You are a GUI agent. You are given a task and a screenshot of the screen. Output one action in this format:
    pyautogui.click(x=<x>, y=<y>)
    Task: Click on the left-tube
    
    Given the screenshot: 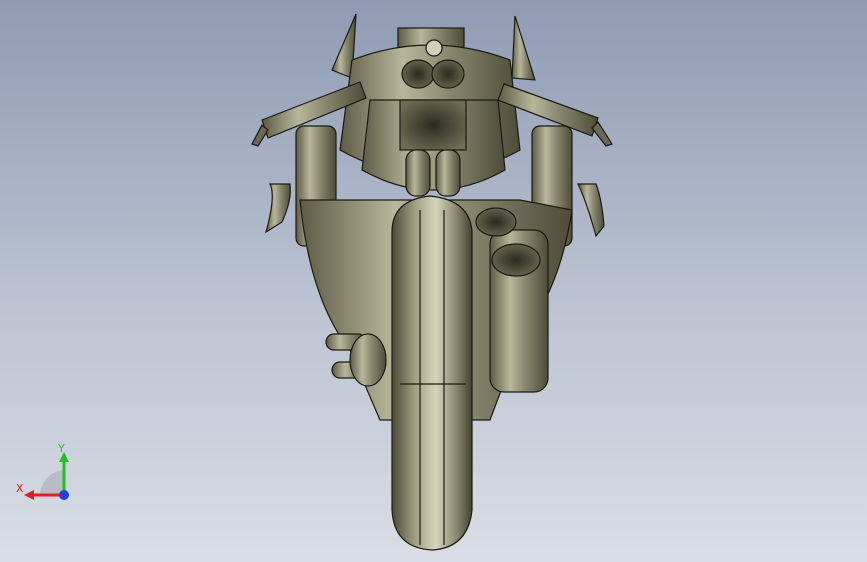 What is the action you would take?
    pyautogui.click(x=418, y=173)
    